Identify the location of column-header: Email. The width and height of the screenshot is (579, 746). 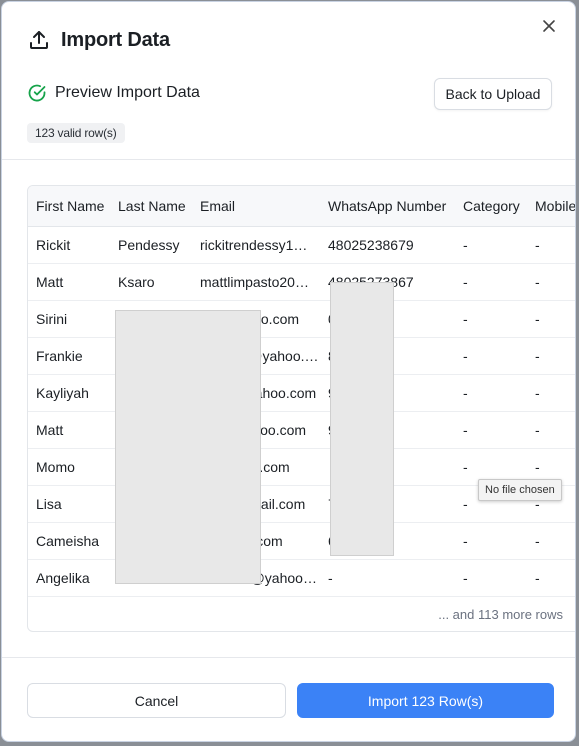
(256, 206).